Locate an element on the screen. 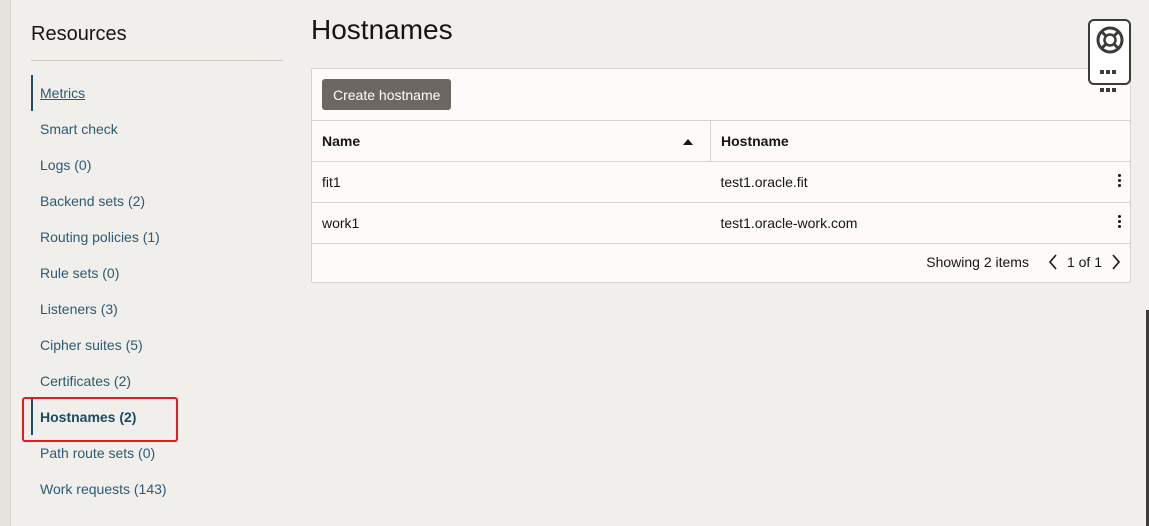  cell-hostname: test1.oracle.fit is located at coordinates (920, 182).